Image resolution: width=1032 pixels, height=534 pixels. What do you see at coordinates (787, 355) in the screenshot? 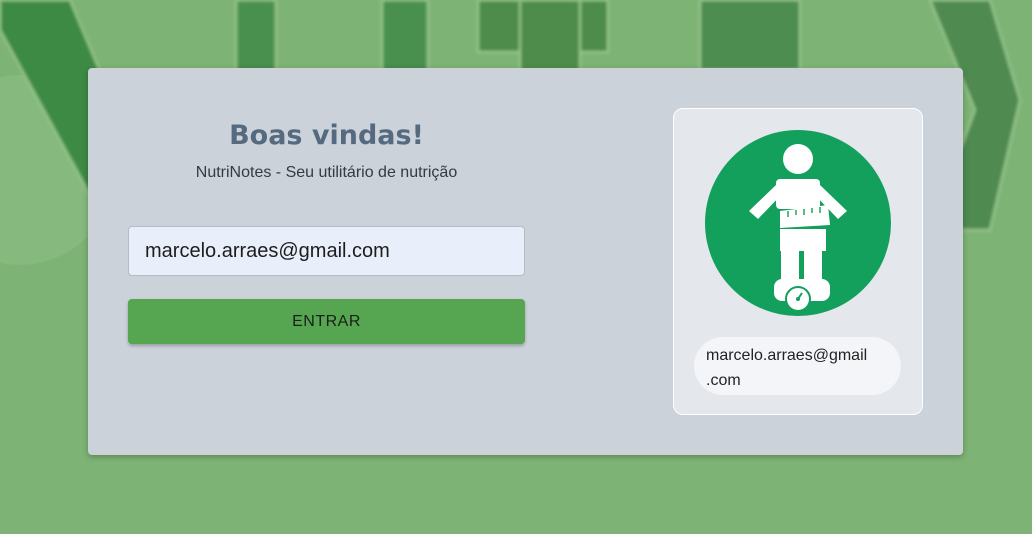
I see `user-email-line1: marcelo.arraes@gmail` at bounding box center [787, 355].